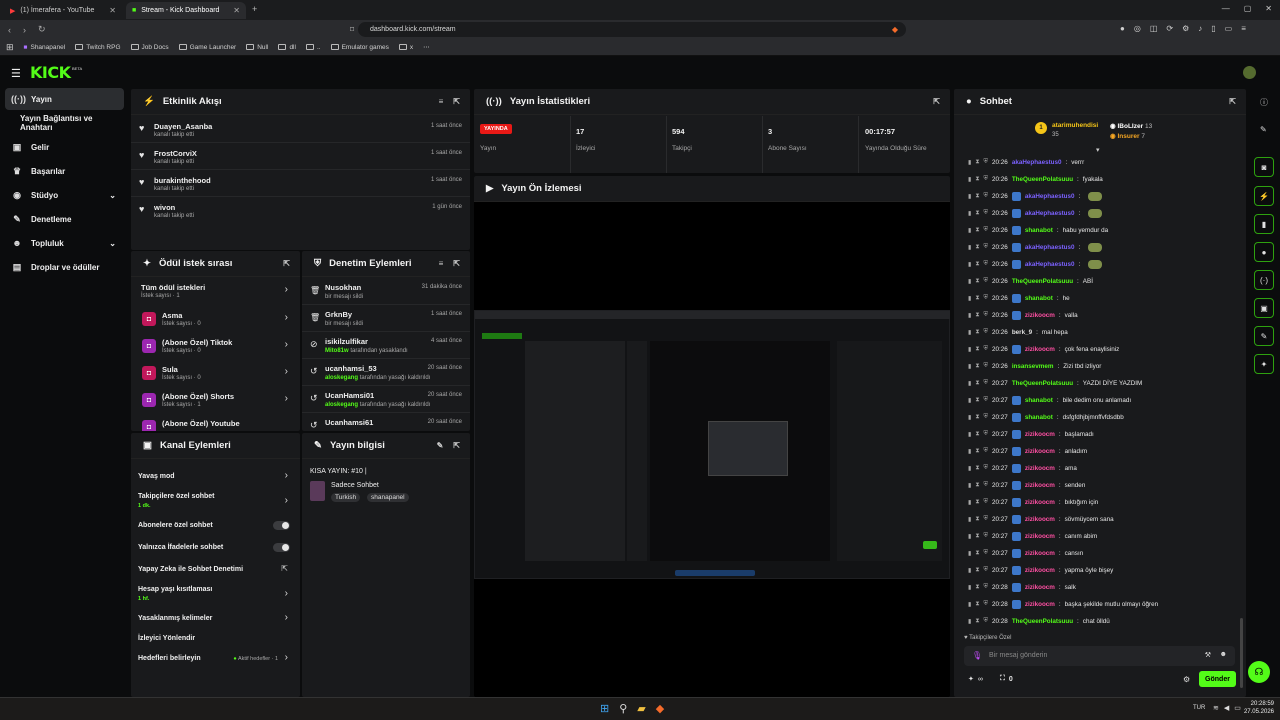  I want to click on search-icon: ⚲, so click(623, 708).